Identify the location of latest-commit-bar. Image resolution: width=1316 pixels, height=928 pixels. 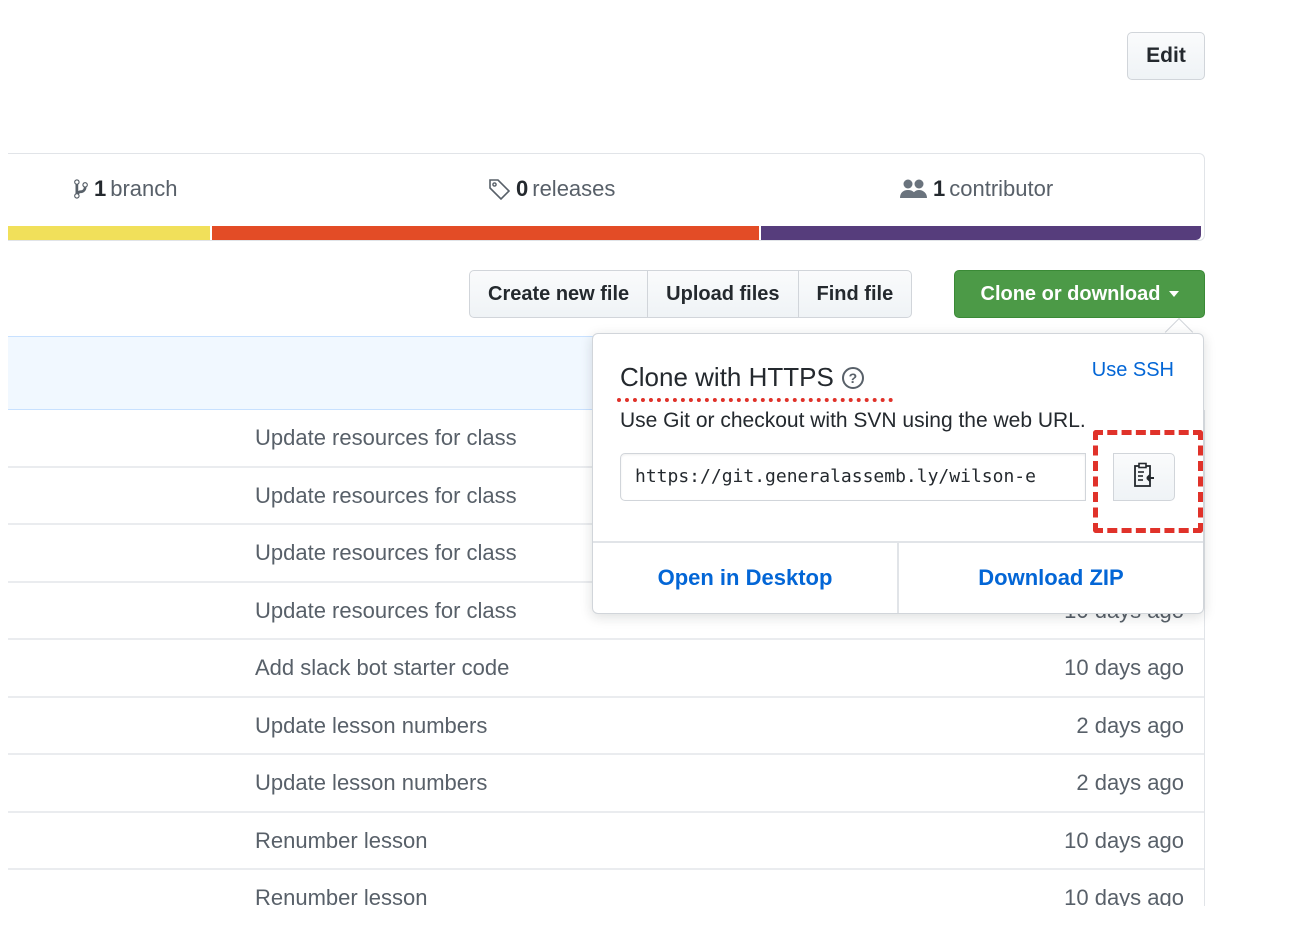
(308, 373).